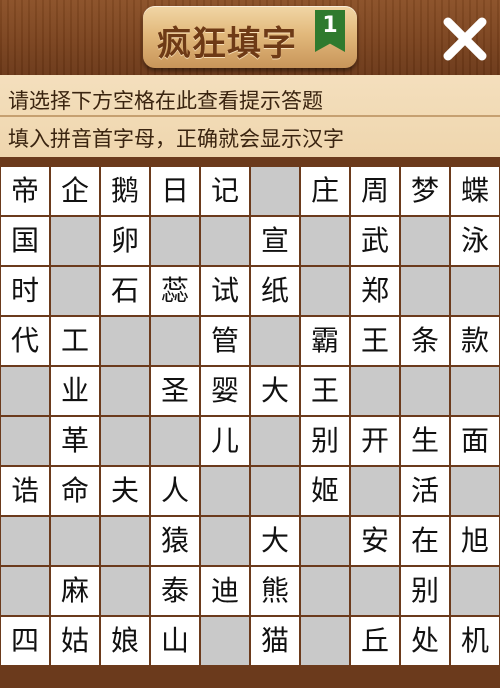 This screenshot has height=688, width=500. What do you see at coordinates (125, 241) in the screenshot?
I see `grid-cell: 卵` at bounding box center [125, 241].